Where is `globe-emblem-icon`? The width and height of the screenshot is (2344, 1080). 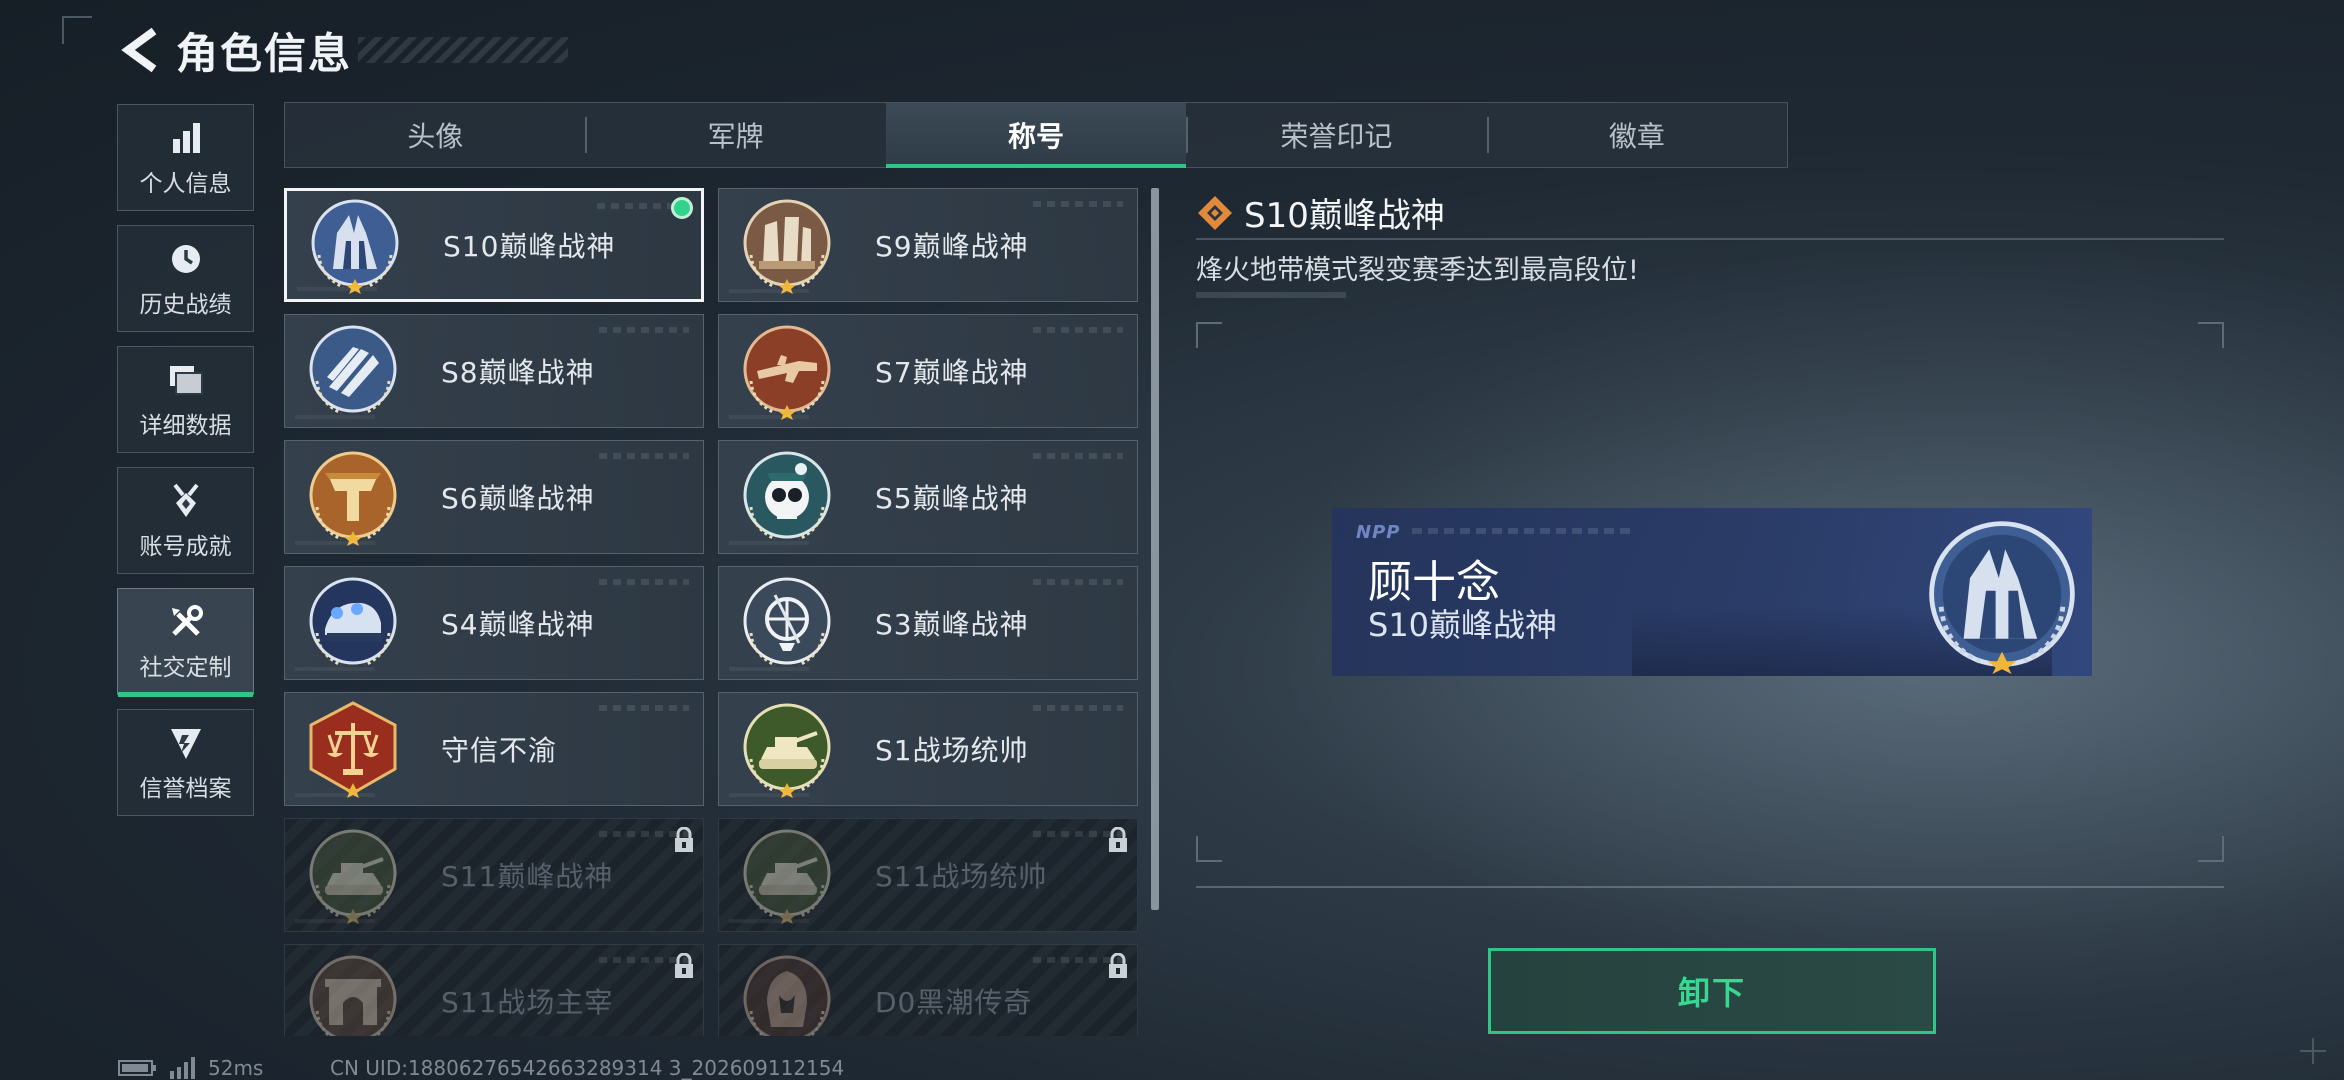
globe-emblem-icon is located at coordinates (787, 623).